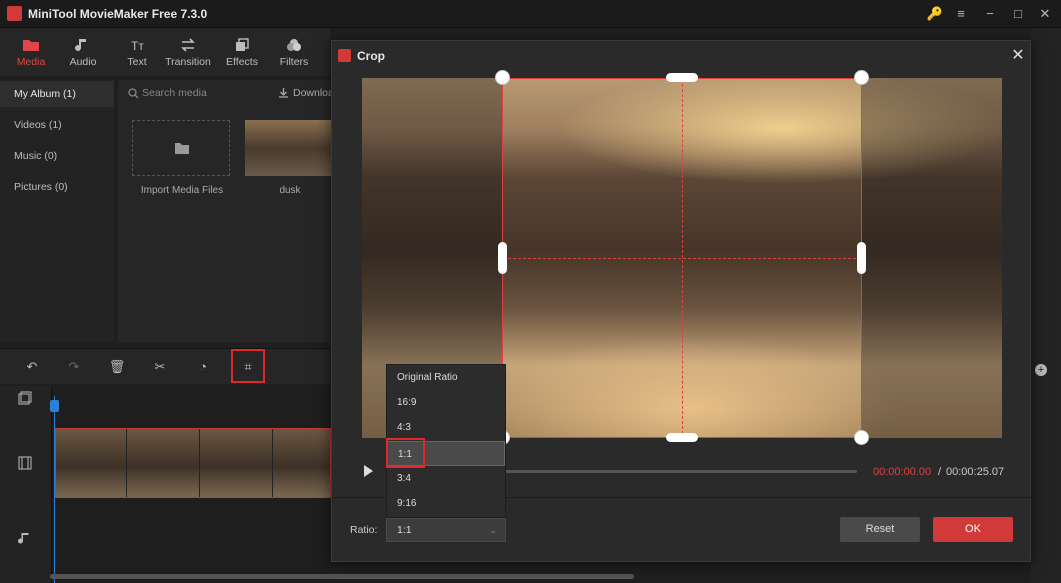 The width and height of the screenshot is (1061, 583). Describe the element at coordinates (1018, 56) in the screenshot. I see `close-icon: ✕` at that location.